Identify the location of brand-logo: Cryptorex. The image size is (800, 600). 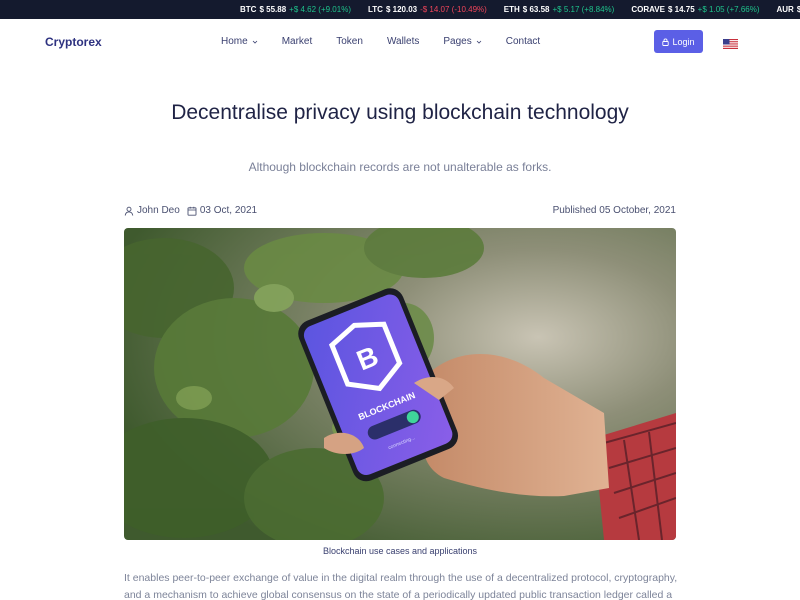
(73, 42).